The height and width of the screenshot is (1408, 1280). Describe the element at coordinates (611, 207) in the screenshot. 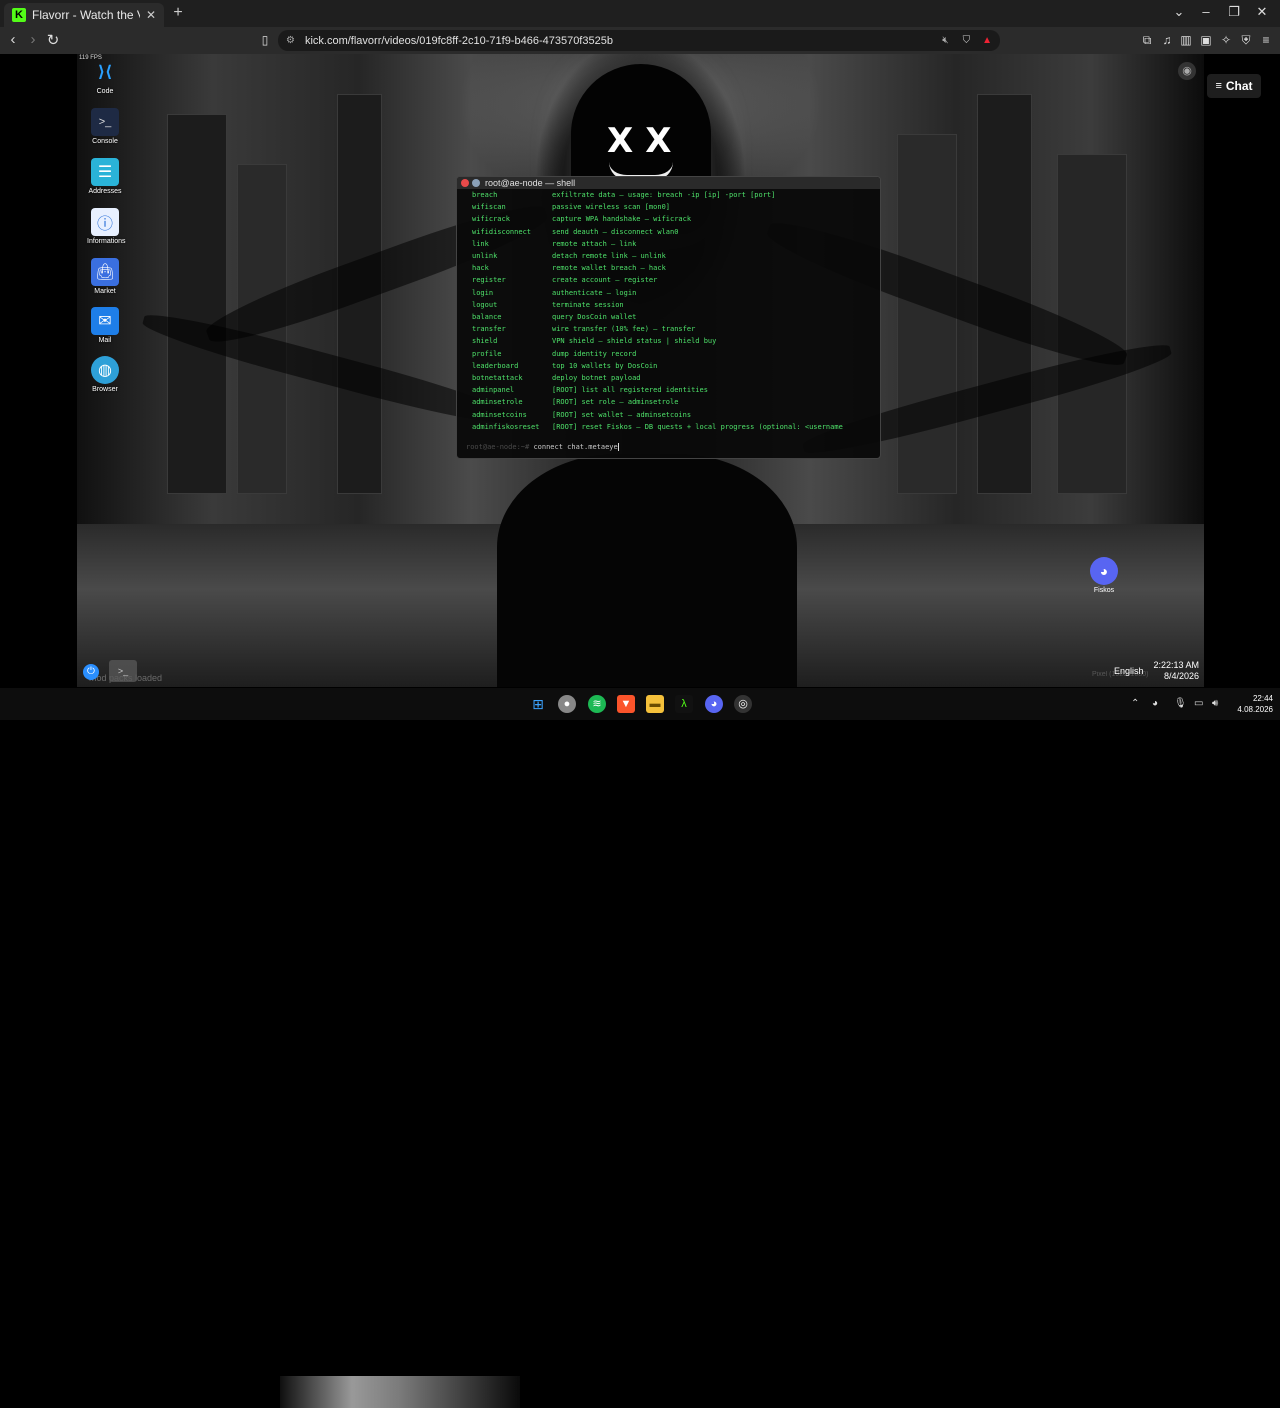

I see `command-desc: passive wireless scan [mon0]` at that location.